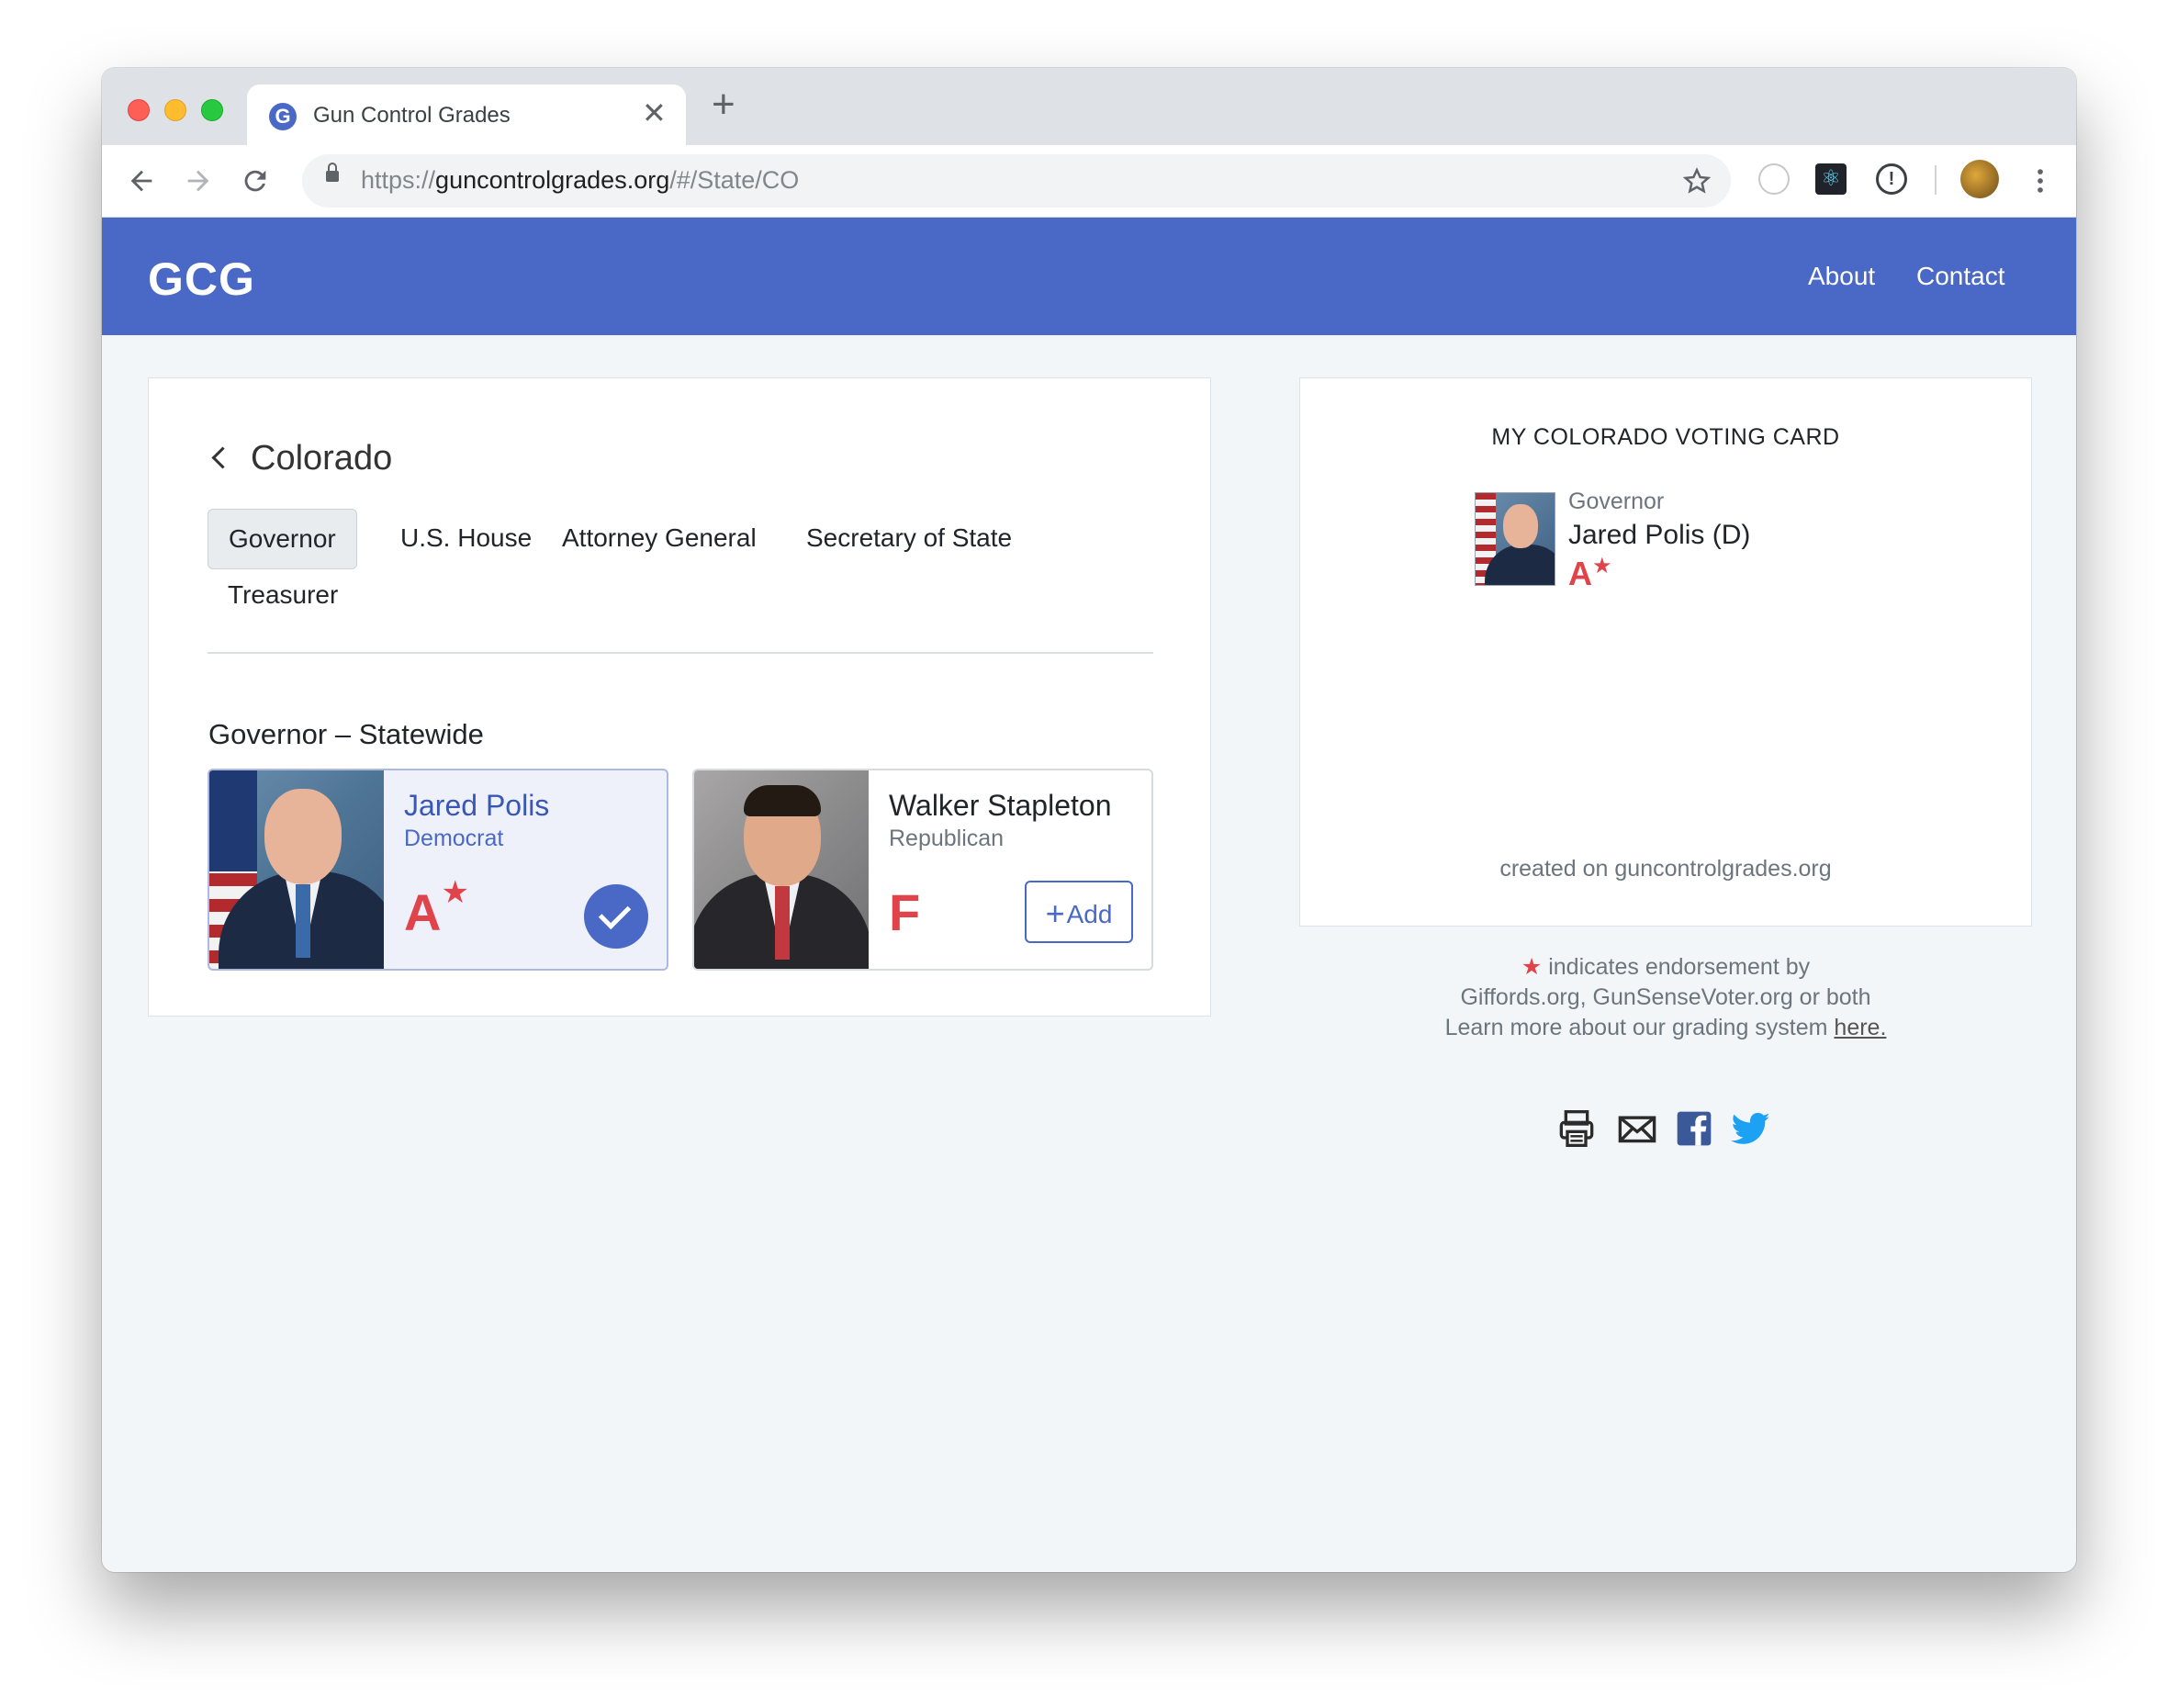  I want to click on selected-check-icon, so click(616, 917).